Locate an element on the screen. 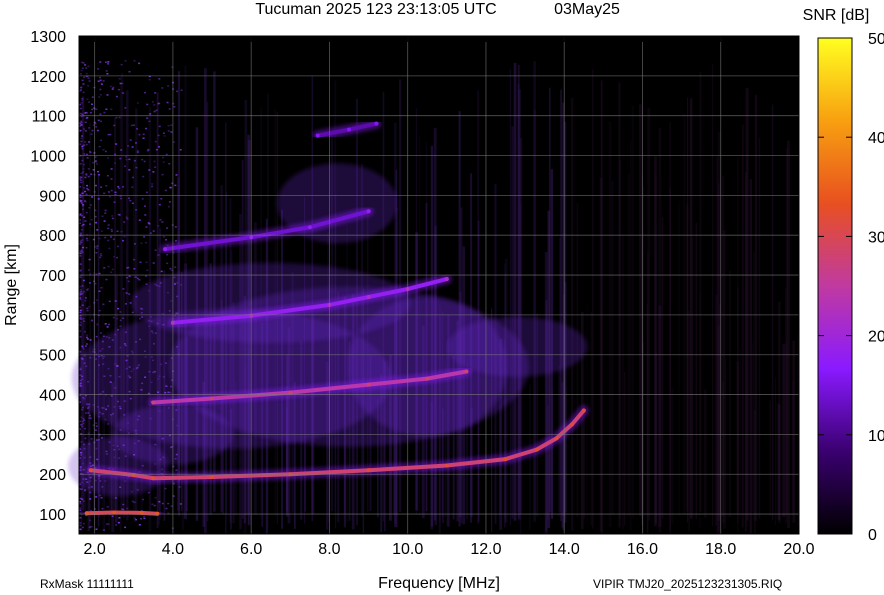 This screenshot has width=884, height=595. y-tick-label: 200 is located at coordinates (52, 475).